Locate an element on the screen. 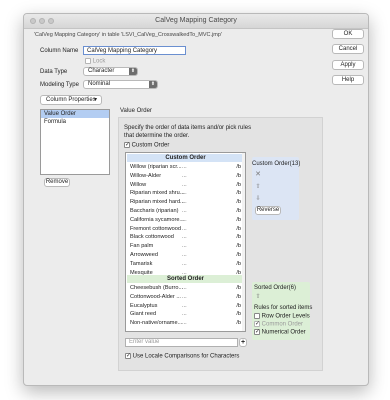  list-item: Riparian mixed hard...... /b is located at coordinates (185, 202).